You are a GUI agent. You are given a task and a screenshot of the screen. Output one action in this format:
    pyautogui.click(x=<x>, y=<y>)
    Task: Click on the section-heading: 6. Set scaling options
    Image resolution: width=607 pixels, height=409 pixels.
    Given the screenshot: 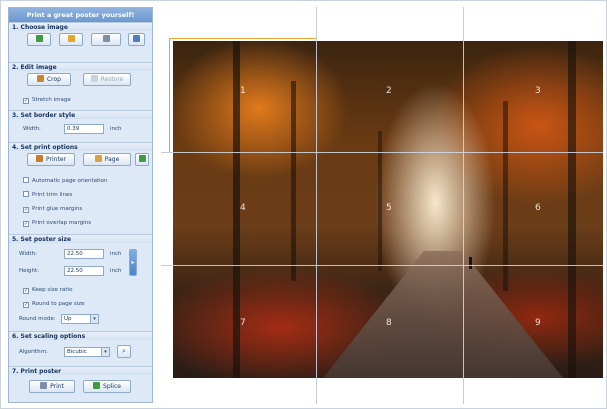 What is the action you would take?
    pyautogui.click(x=80, y=335)
    